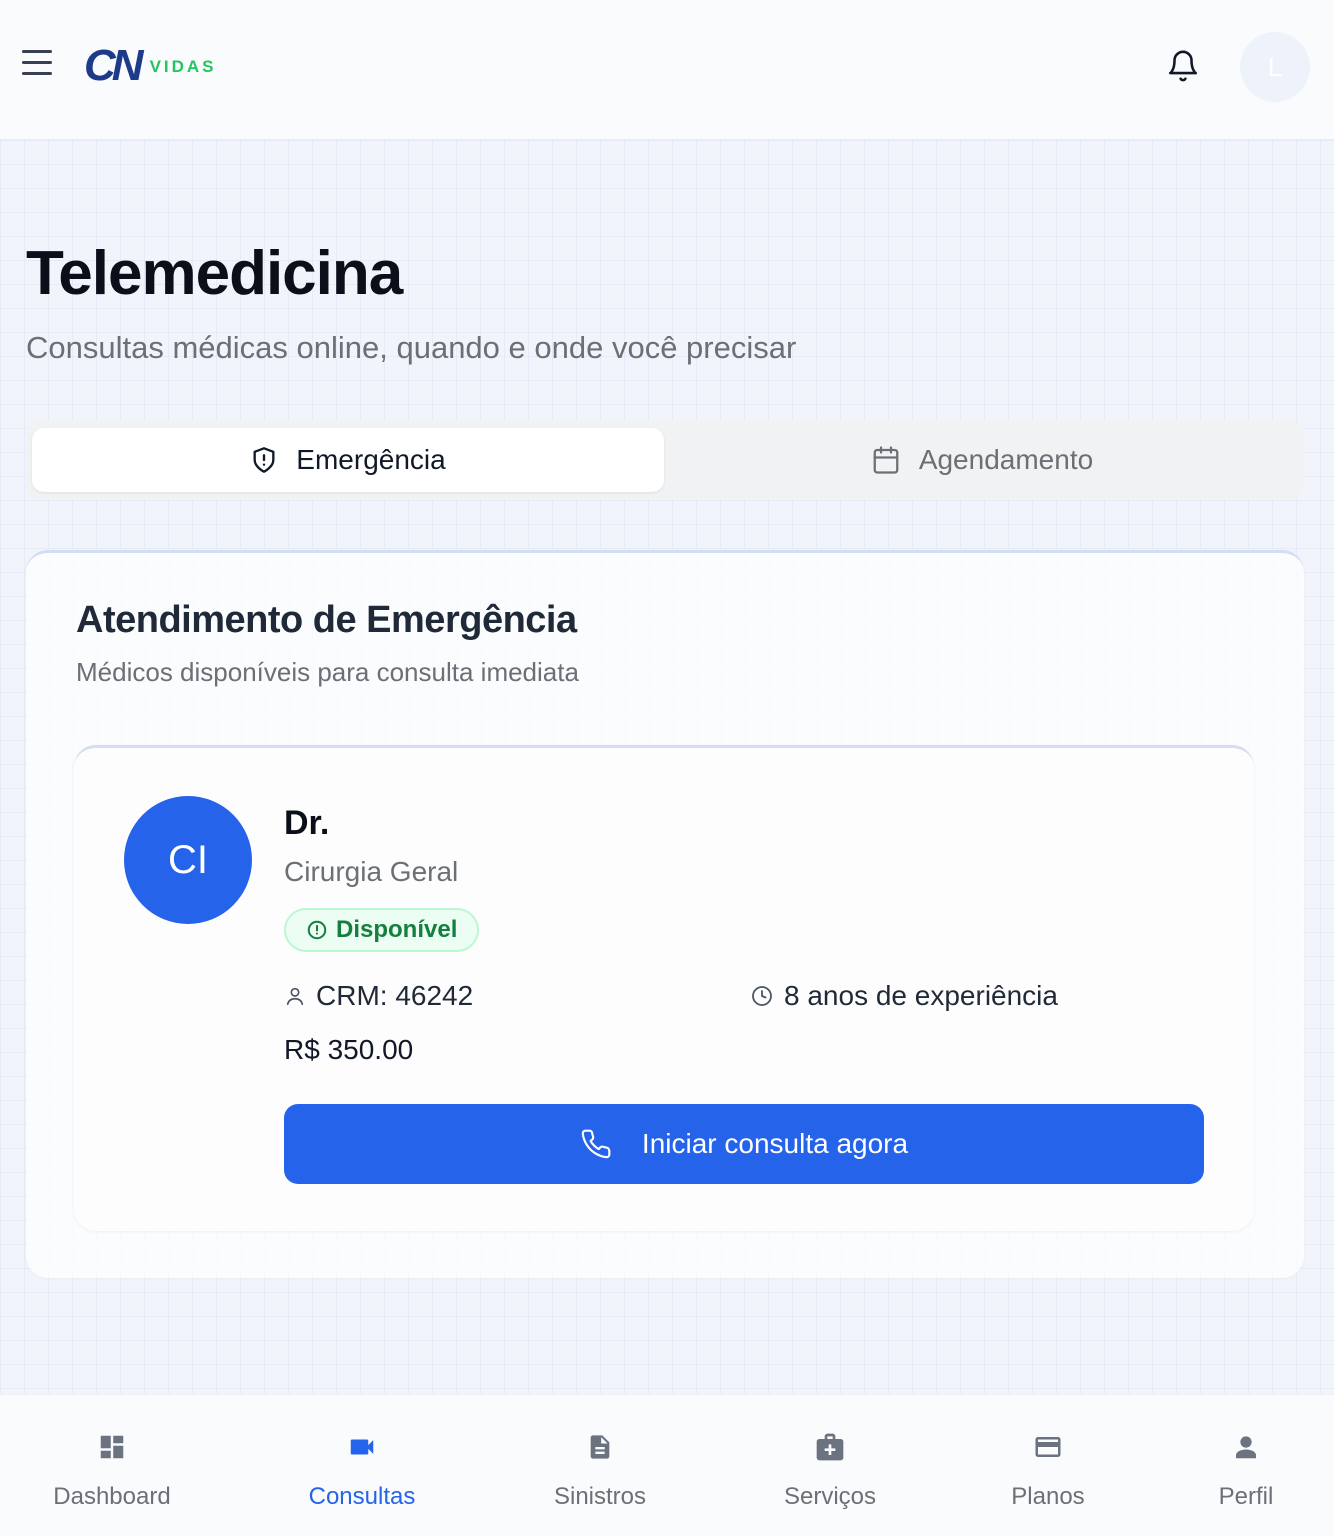  Describe the element at coordinates (371, 459) in the screenshot. I see `tab-label: Emergência` at that location.